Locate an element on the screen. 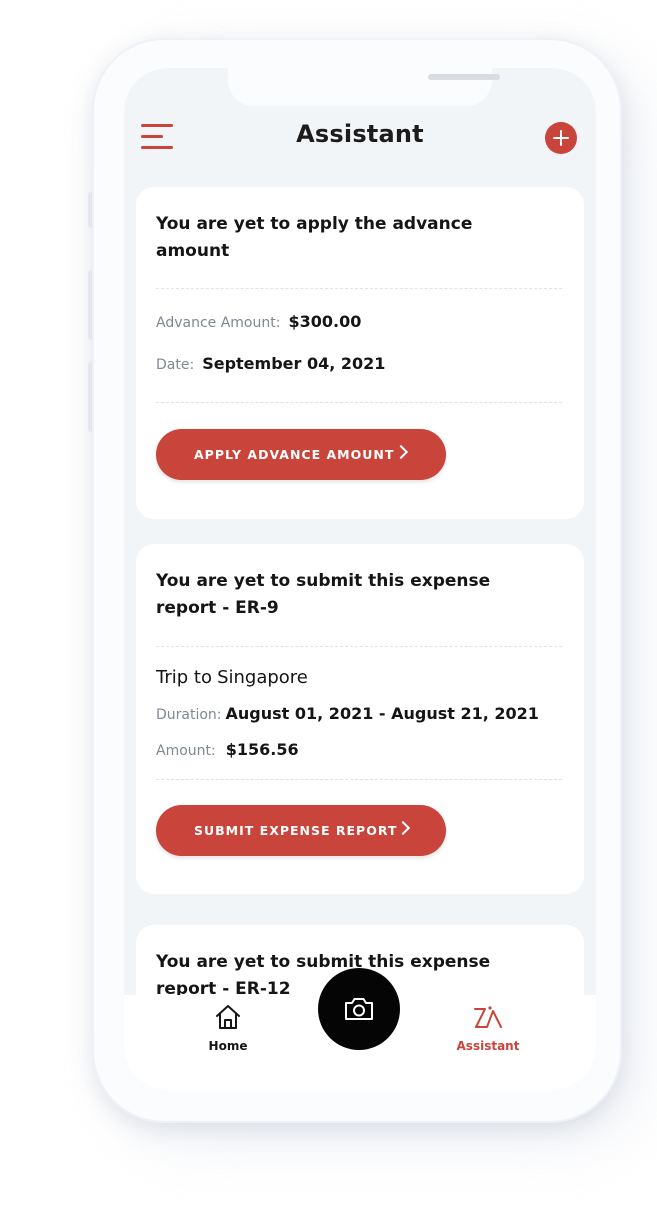 The image size is (657, 1210). trip-row: Trip to Singapore is located at coordinates (232, 677).